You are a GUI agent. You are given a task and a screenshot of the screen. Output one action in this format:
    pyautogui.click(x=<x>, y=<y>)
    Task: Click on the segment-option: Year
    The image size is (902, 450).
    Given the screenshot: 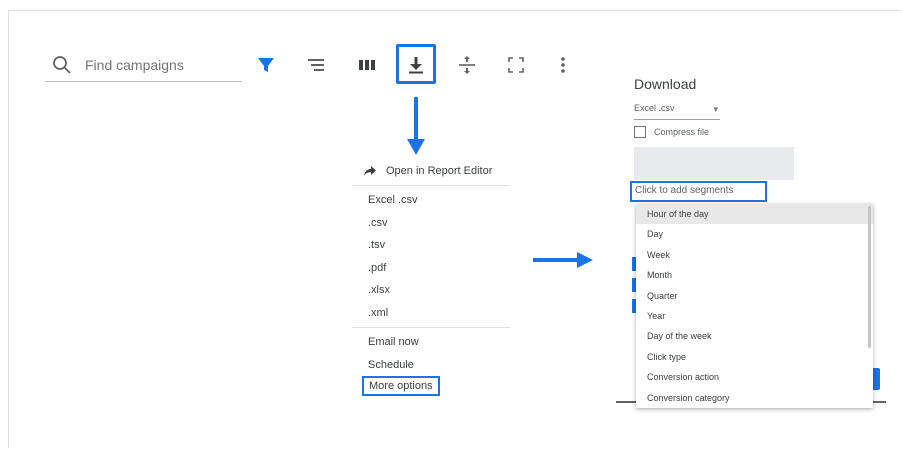 What is the action you would take?
    pyautogui.click(x=754, y=316)
    